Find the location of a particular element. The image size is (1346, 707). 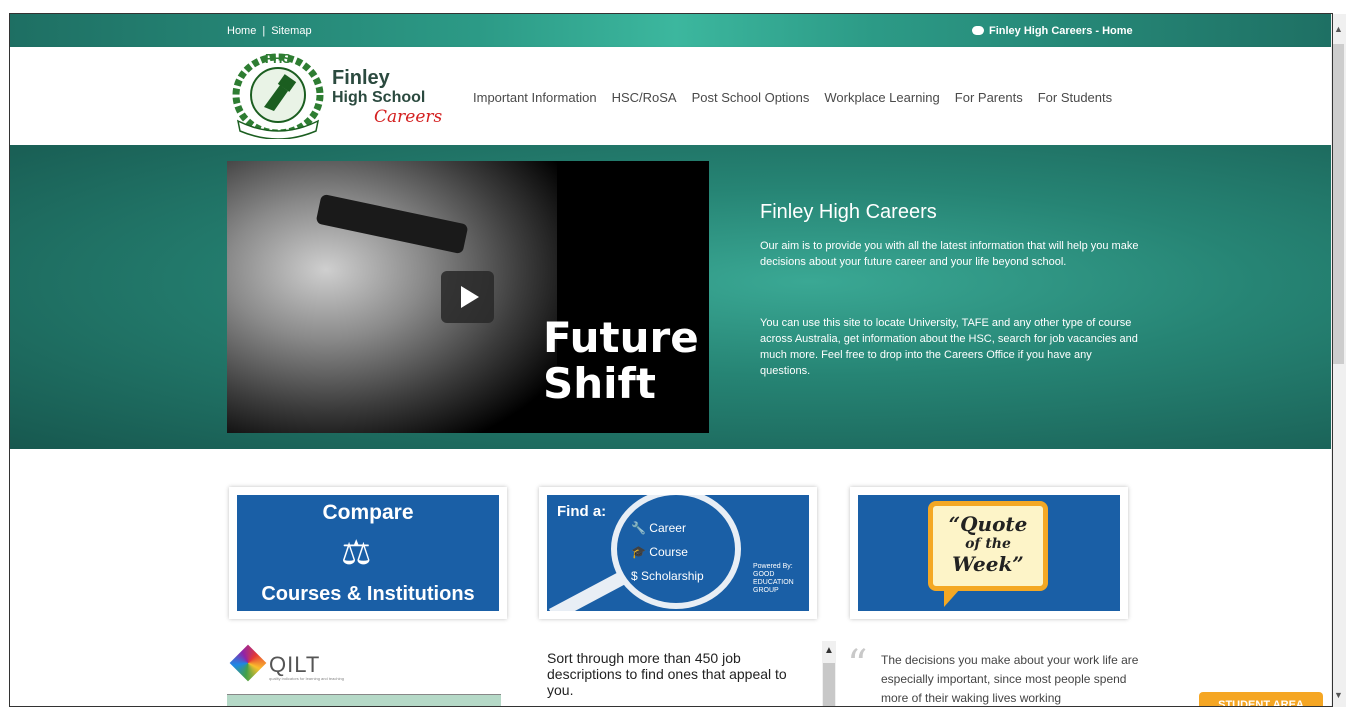

brand-name: Finley High School Careers is located at coordinates (387, 97).